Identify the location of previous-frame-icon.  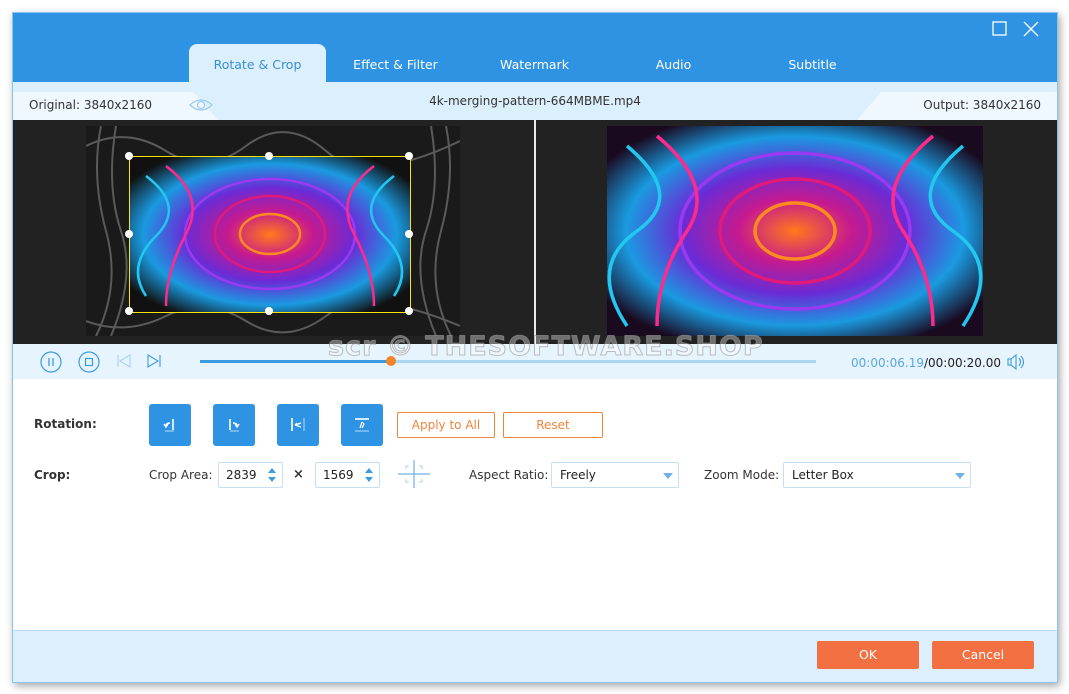
(124, 361).